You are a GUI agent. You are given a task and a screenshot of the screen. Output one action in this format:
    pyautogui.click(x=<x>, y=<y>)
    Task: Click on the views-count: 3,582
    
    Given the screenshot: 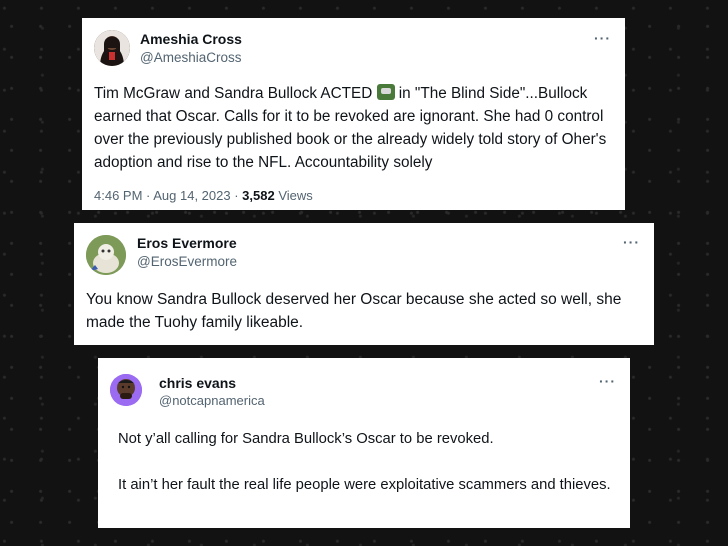 What is the action you would take?
    pyautogui.click(x=258, y=195)
    